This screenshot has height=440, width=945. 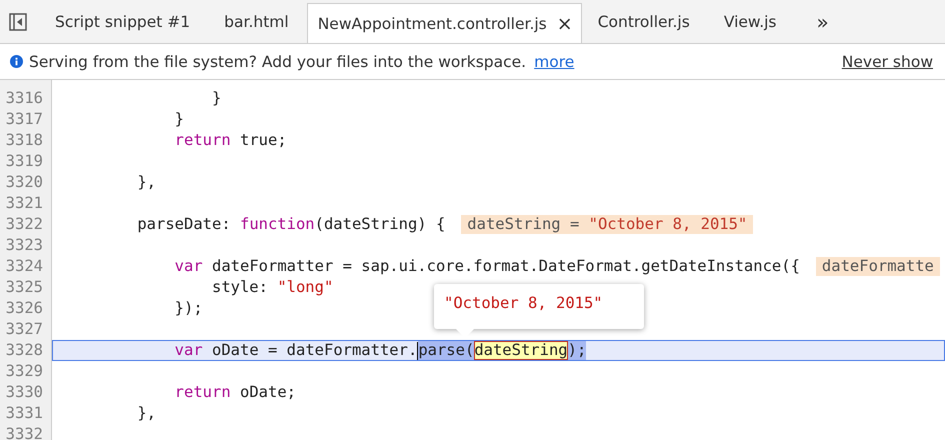 I want to click on code-text: "long", so click(x=305, y=287).